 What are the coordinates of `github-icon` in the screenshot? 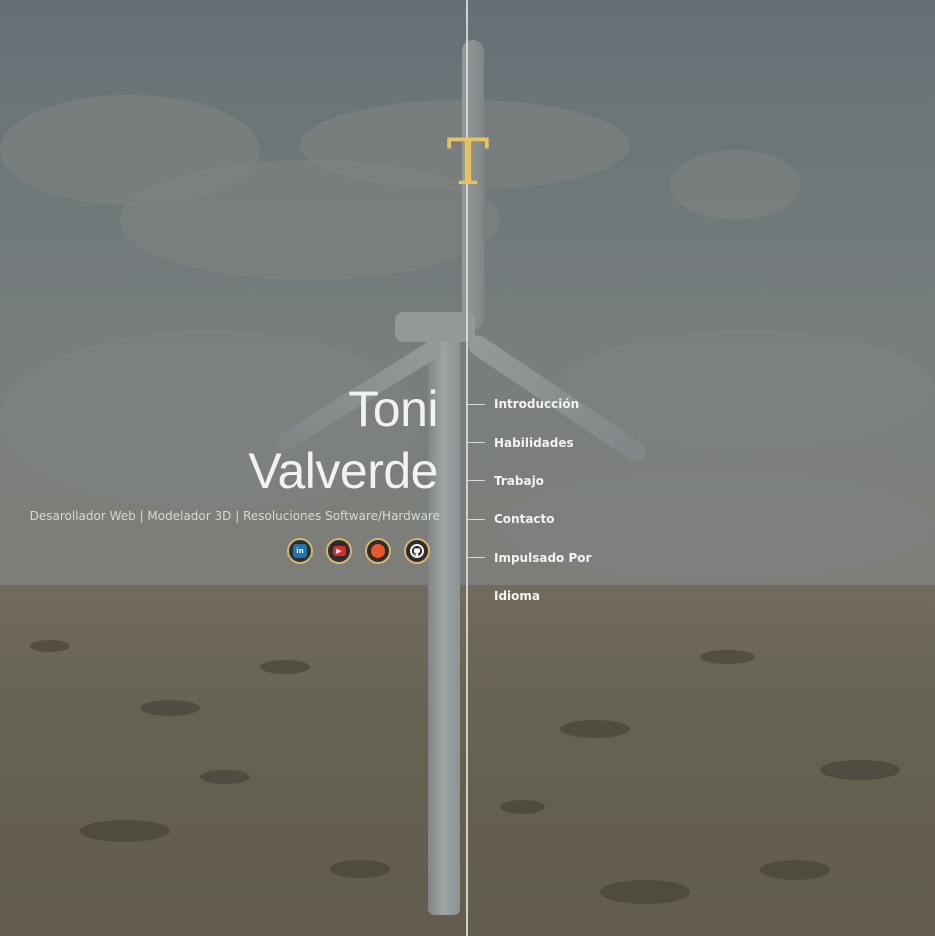 It's located at (417, 551).